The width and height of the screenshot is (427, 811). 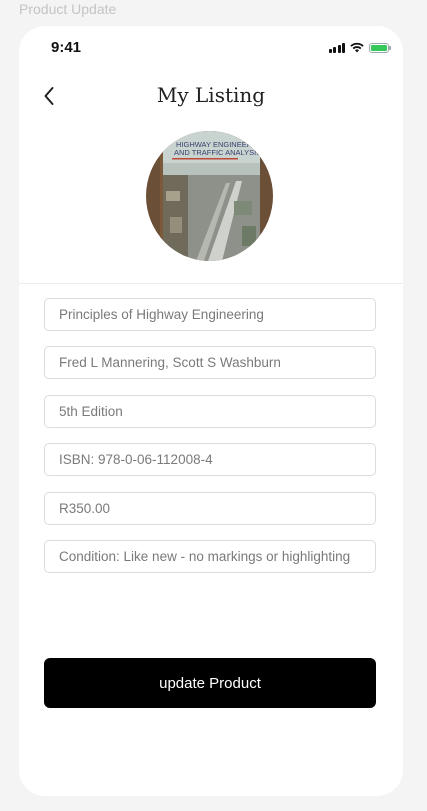 I want to click on isbn-input, so click(x=210, y=459).